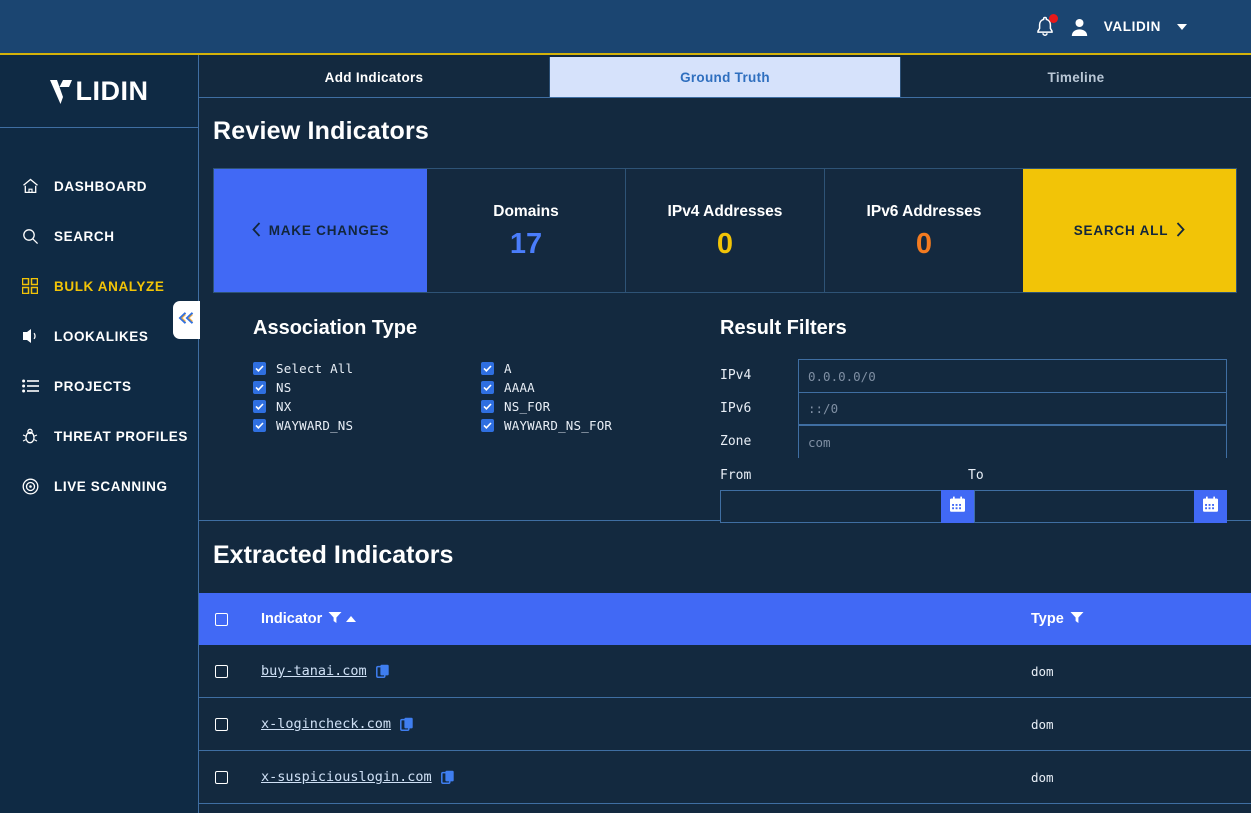 The height and width of the screenshot is (813, 1251). I want to click on row-checkbox-cell, so click(221, 777).